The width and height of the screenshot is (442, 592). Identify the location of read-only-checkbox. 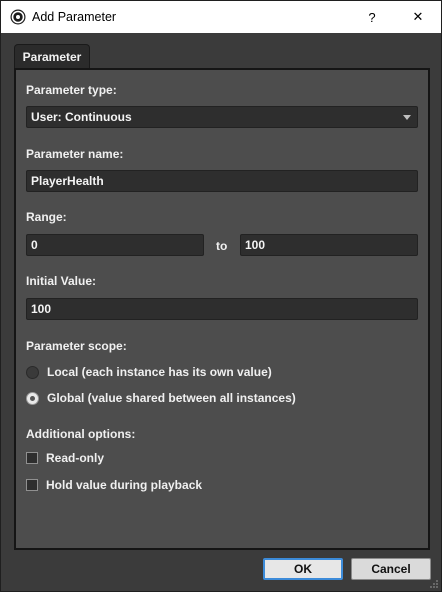
(32, 458).